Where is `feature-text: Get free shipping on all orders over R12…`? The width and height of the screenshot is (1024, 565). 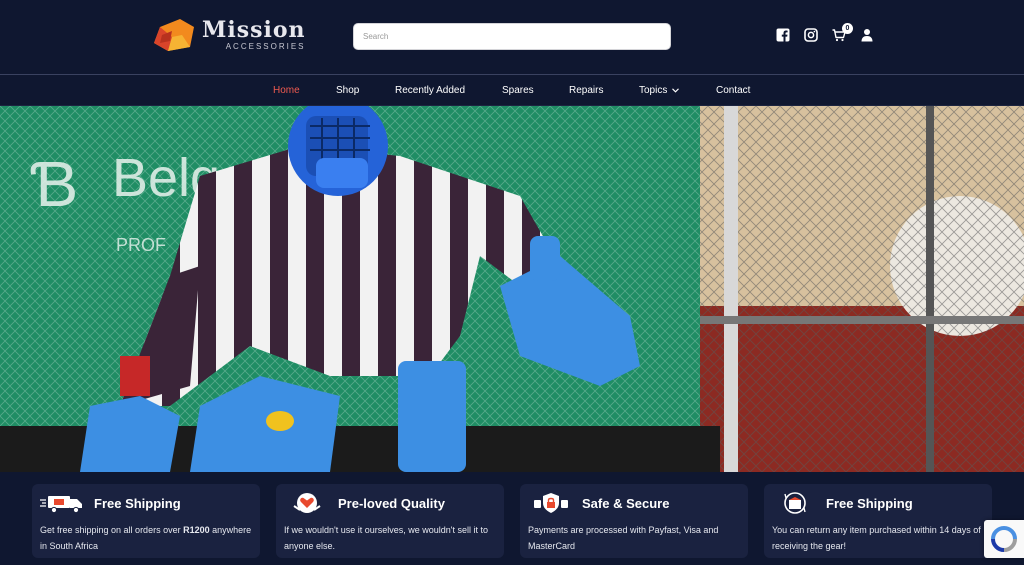 feature-text: Get free shipping on all orders over R12… is located at coordinates (146, 538).